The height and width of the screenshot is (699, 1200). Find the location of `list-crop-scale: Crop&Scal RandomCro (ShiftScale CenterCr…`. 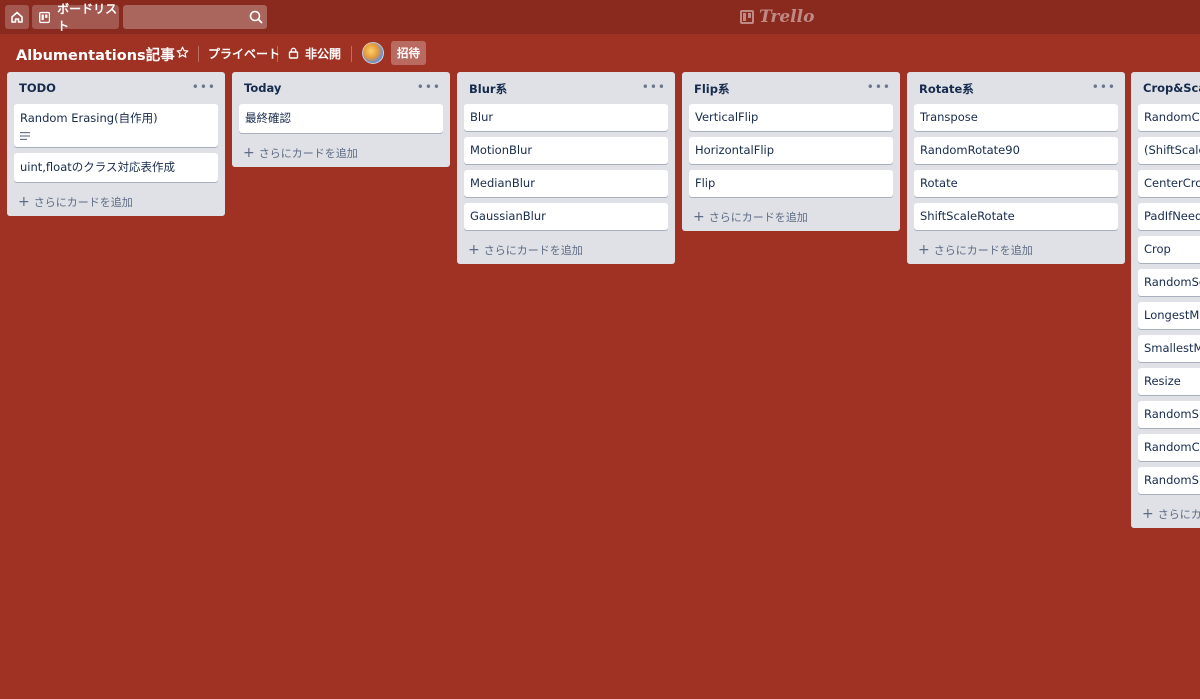

list-crop-scale: Crop&Scal RandomCro (ShiftScale CenterCr… is located at coordinates (1165, 300).